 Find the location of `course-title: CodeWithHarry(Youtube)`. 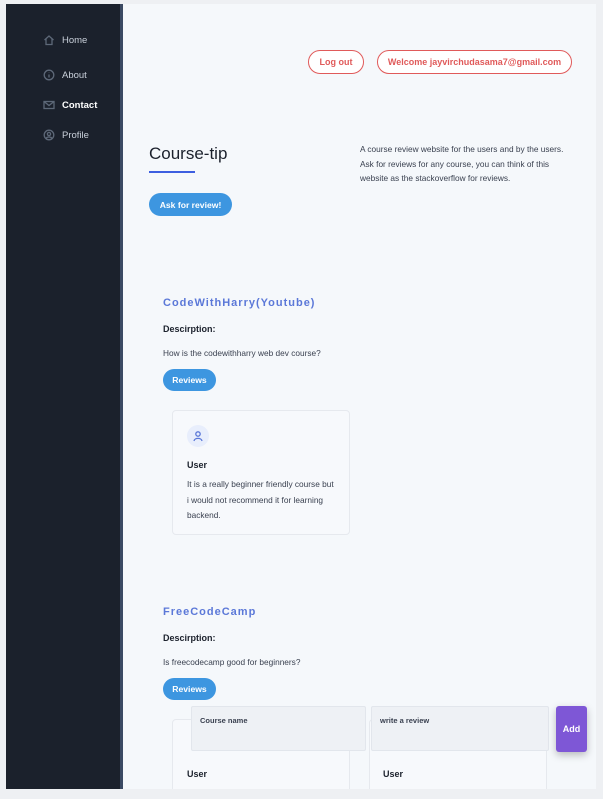

course-title: CodeWithHarry(Youtube) is located at coordinates (239, 303).